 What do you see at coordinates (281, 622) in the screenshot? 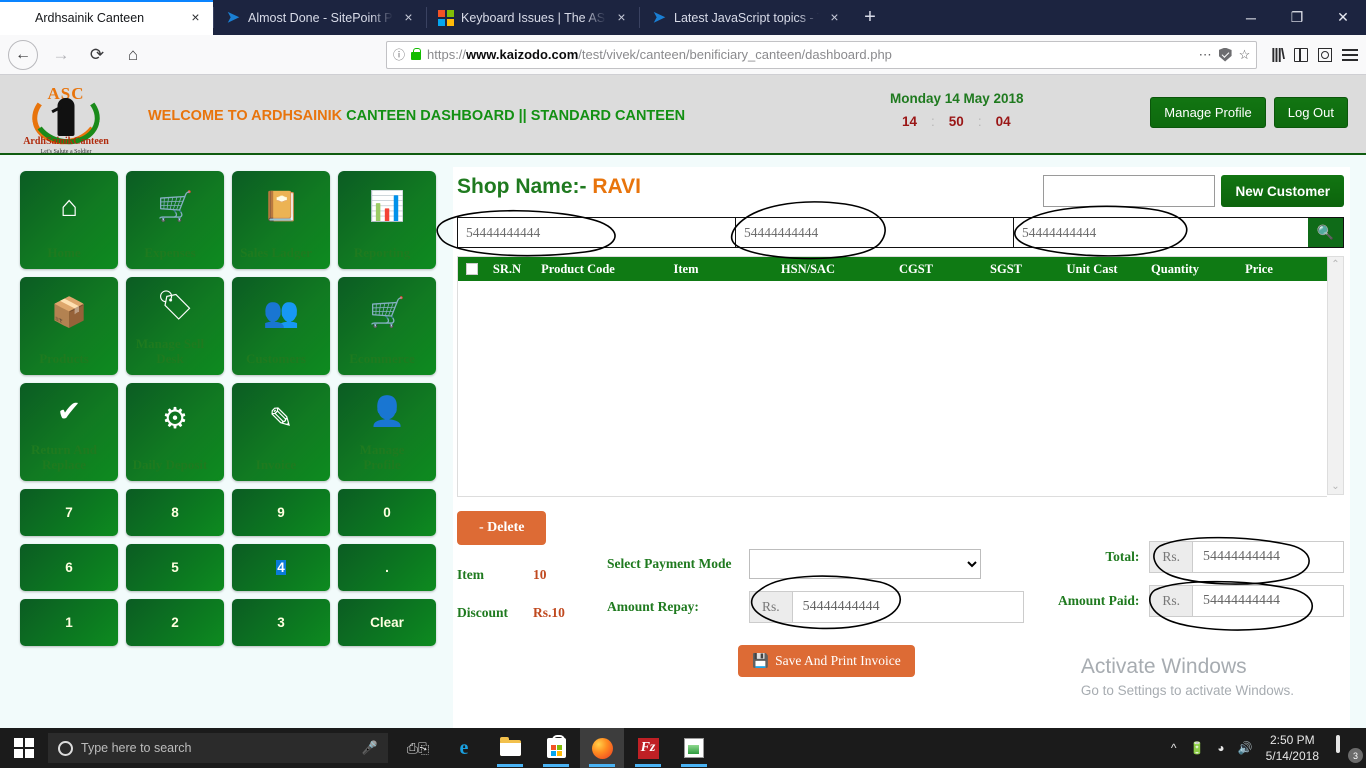
I see `keypad-key-3: 3` at bounding box center [281, 622].